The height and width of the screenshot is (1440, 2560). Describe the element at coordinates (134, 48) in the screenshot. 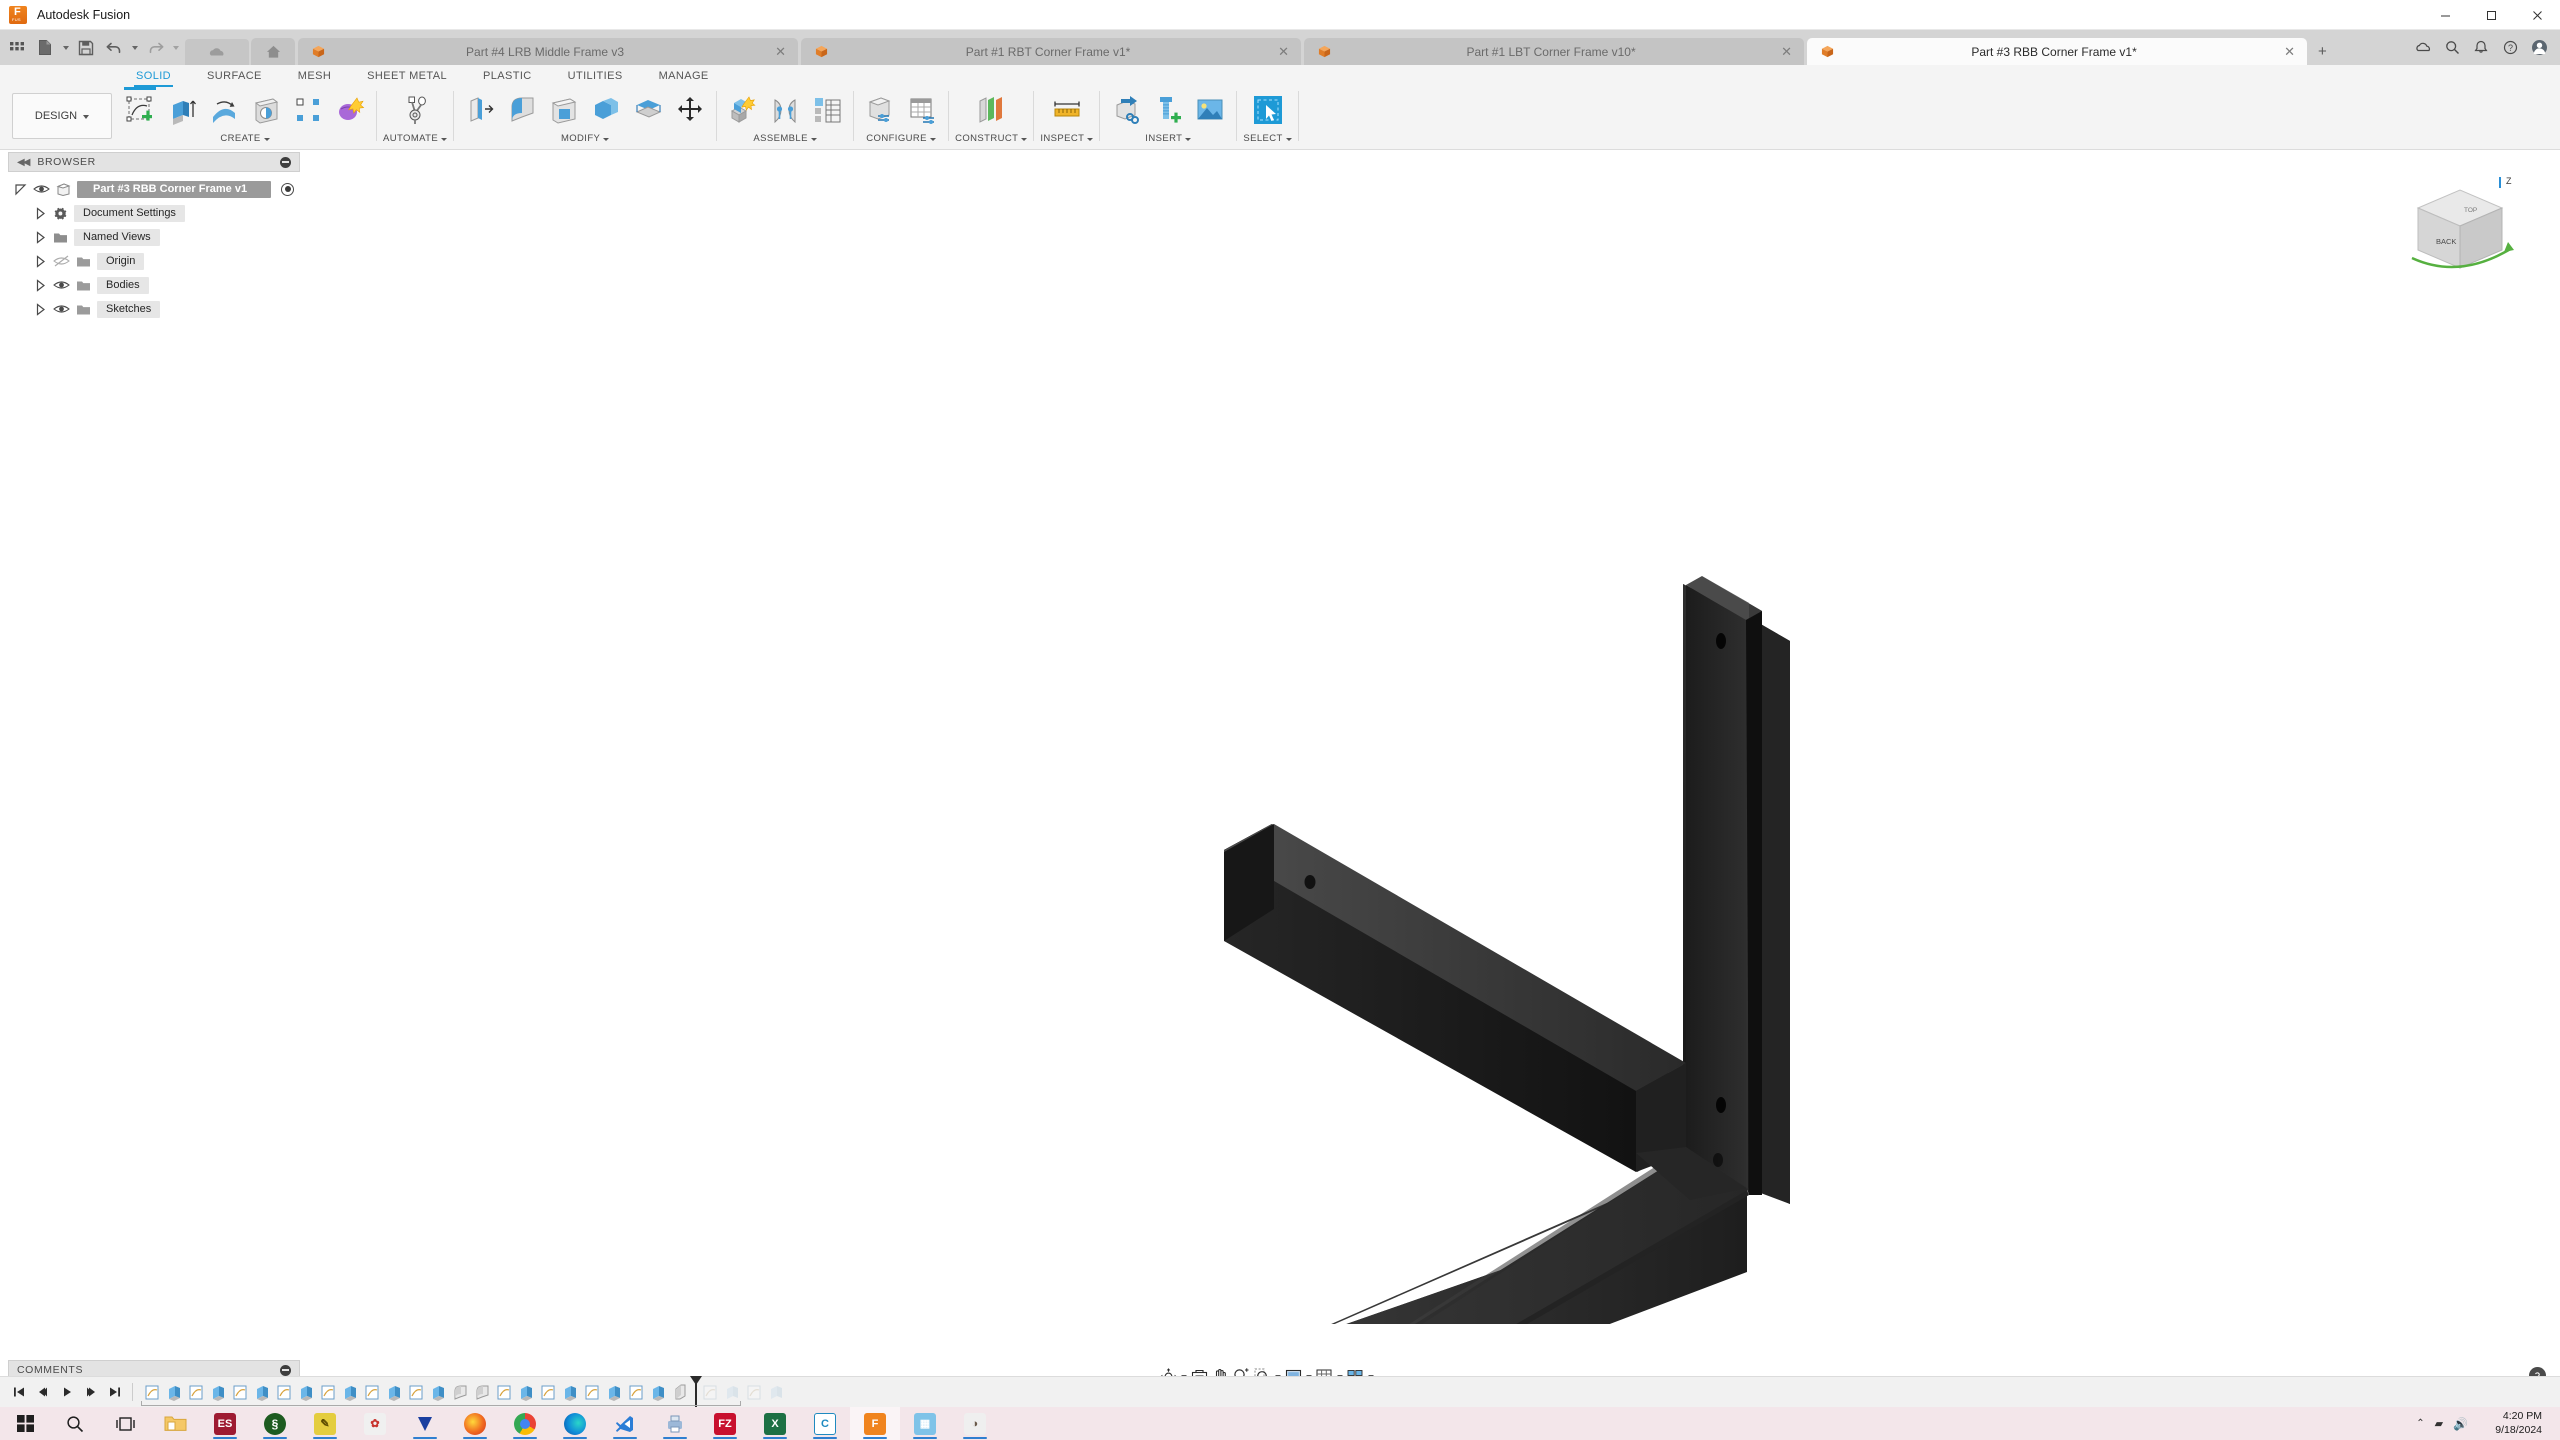

I see `undo-caret-icon` at that location.